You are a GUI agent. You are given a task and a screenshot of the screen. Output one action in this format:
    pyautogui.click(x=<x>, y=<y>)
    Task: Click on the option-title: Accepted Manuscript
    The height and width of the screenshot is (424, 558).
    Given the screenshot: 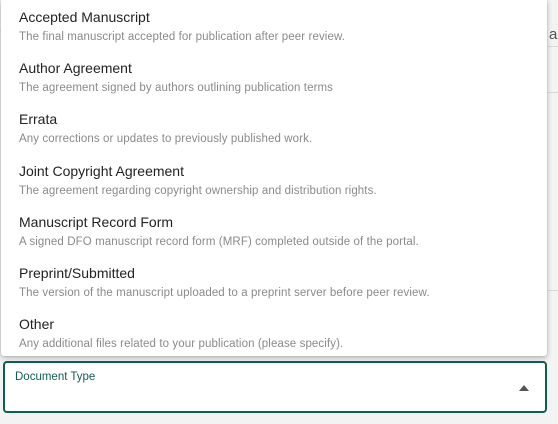 What is the action you would take?
    pyautogui.click(x=84, y=17)
    